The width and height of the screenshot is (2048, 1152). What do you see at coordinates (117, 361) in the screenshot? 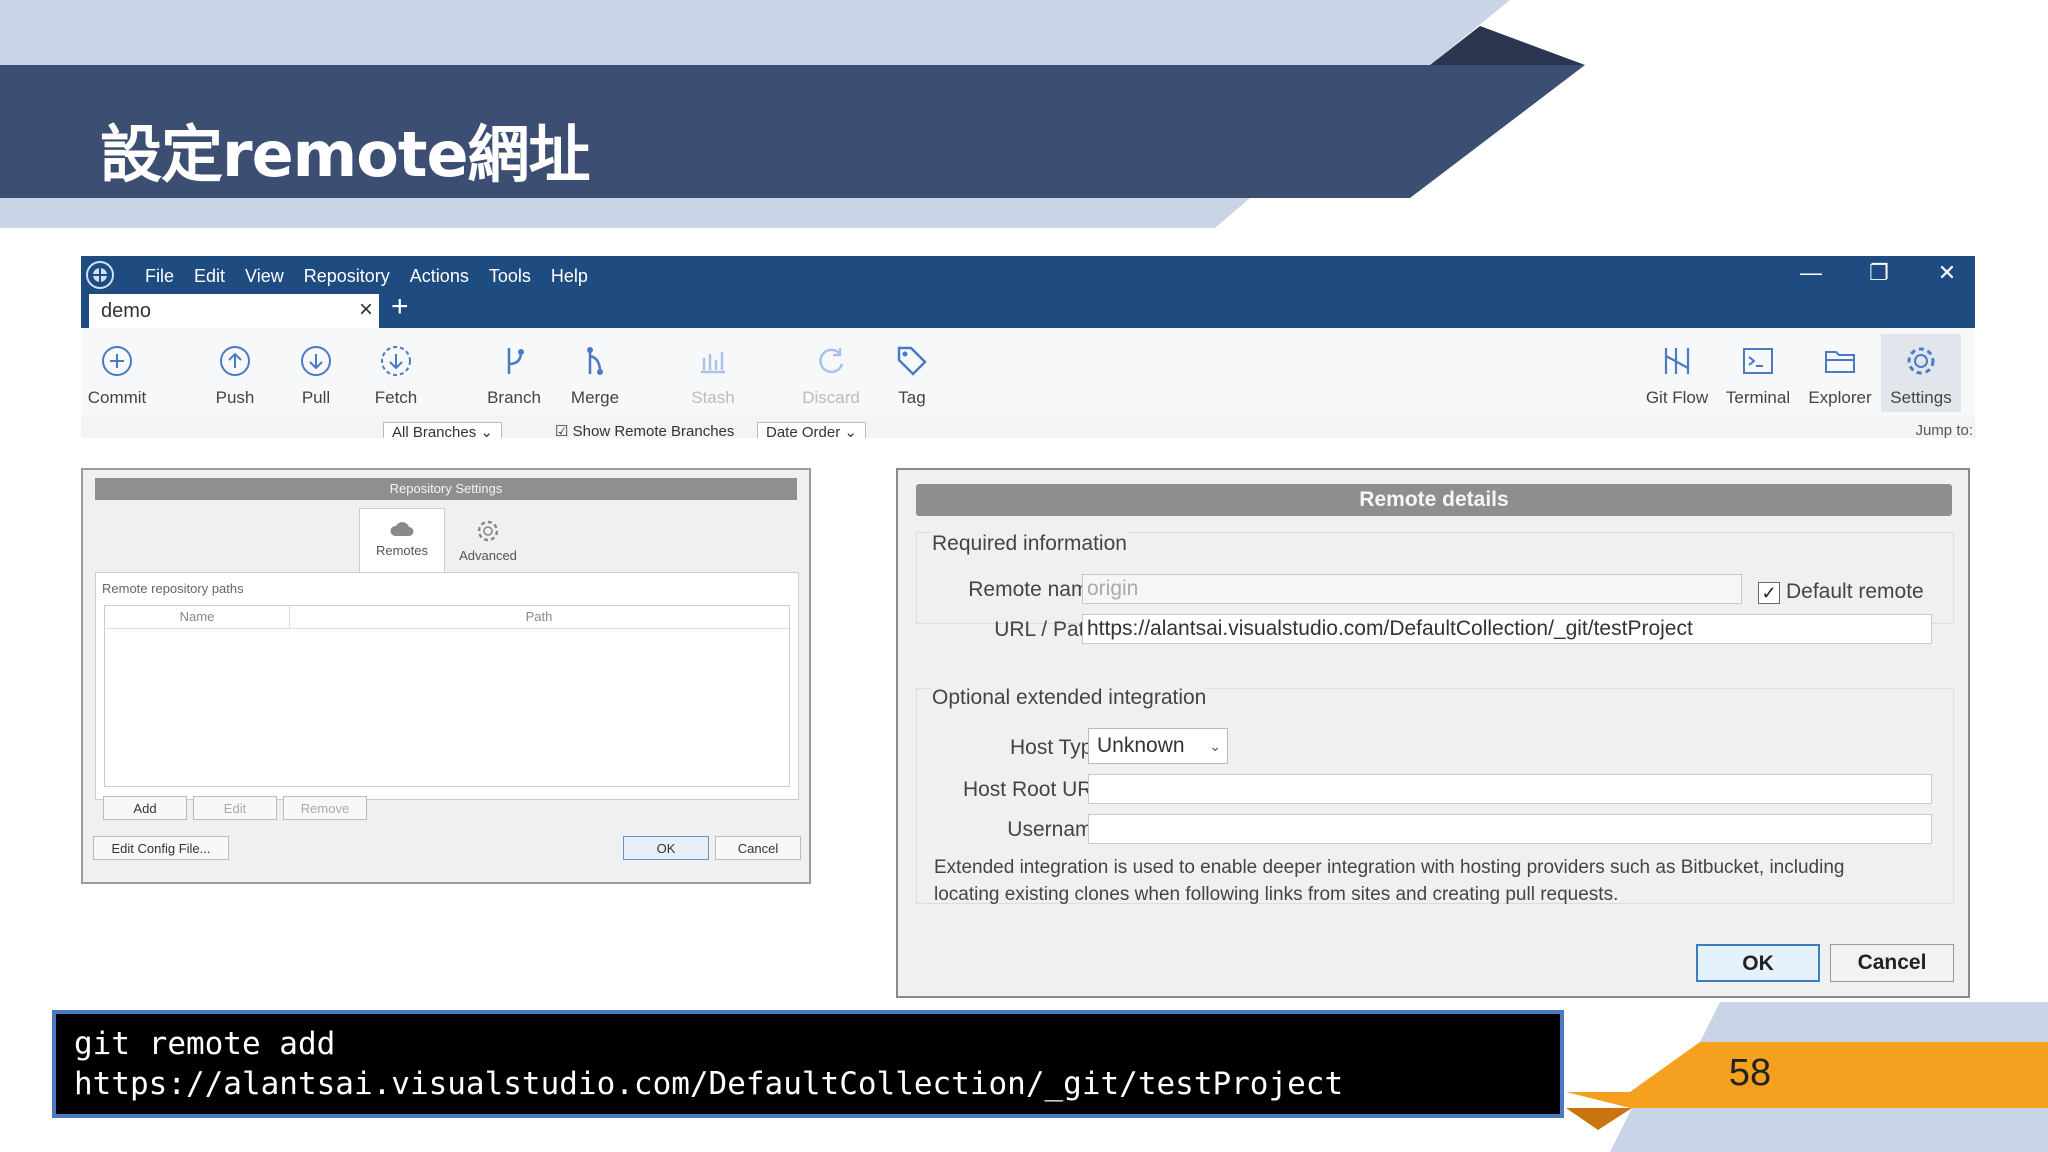
I see `commit-icon` at bounding box center [117, 361].